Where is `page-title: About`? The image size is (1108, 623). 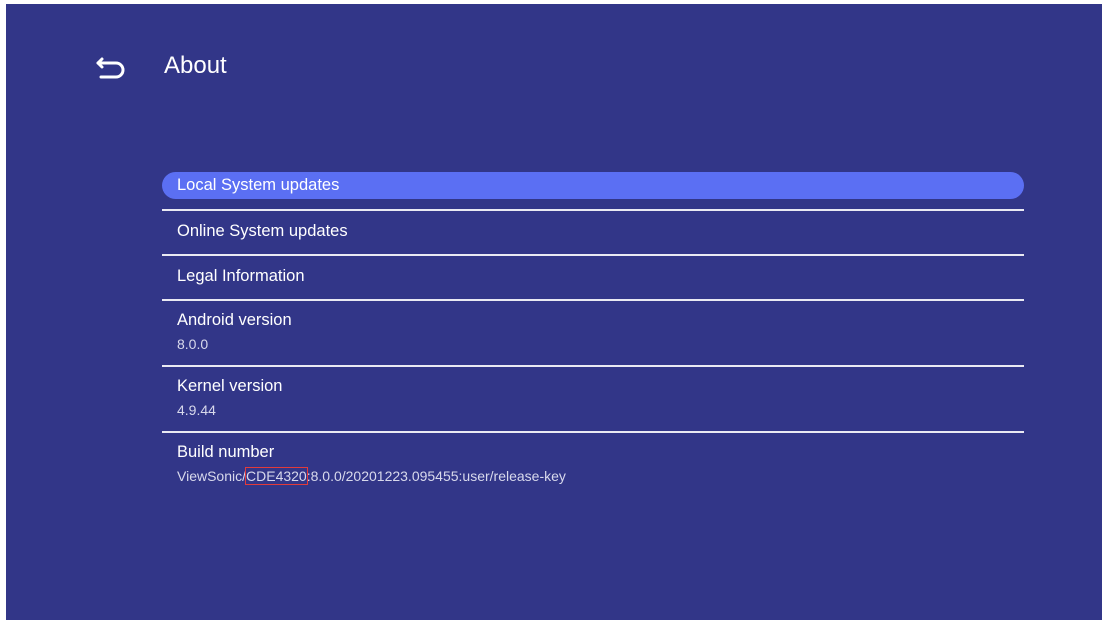
page-title: About is located at coordinates (195, 65).